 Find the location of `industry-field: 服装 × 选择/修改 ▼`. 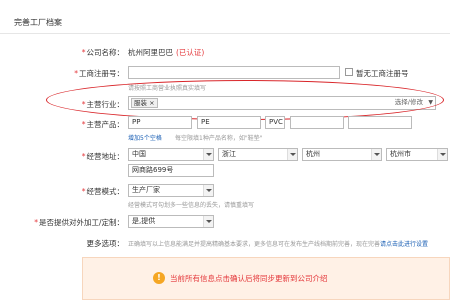

industry-field: 服装 × 选择/修改 ▼ is located at coordinates (282, 103).